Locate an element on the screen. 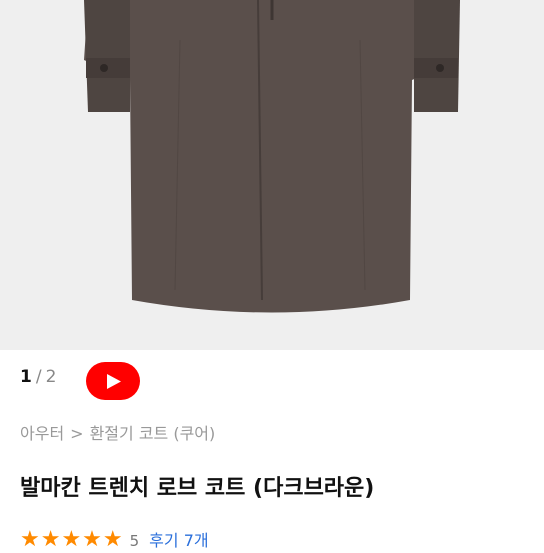 The image size is (544, 553). pager-current: 1 is located at coordinates (26, 377).